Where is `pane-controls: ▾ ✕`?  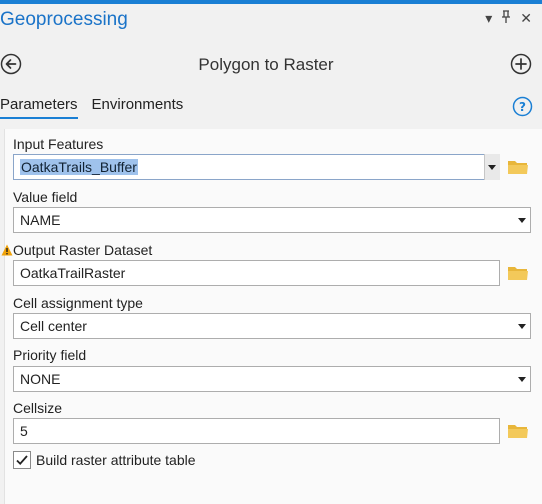
pane-controls: ▾ ✕ is located at coordinates (508, 17).